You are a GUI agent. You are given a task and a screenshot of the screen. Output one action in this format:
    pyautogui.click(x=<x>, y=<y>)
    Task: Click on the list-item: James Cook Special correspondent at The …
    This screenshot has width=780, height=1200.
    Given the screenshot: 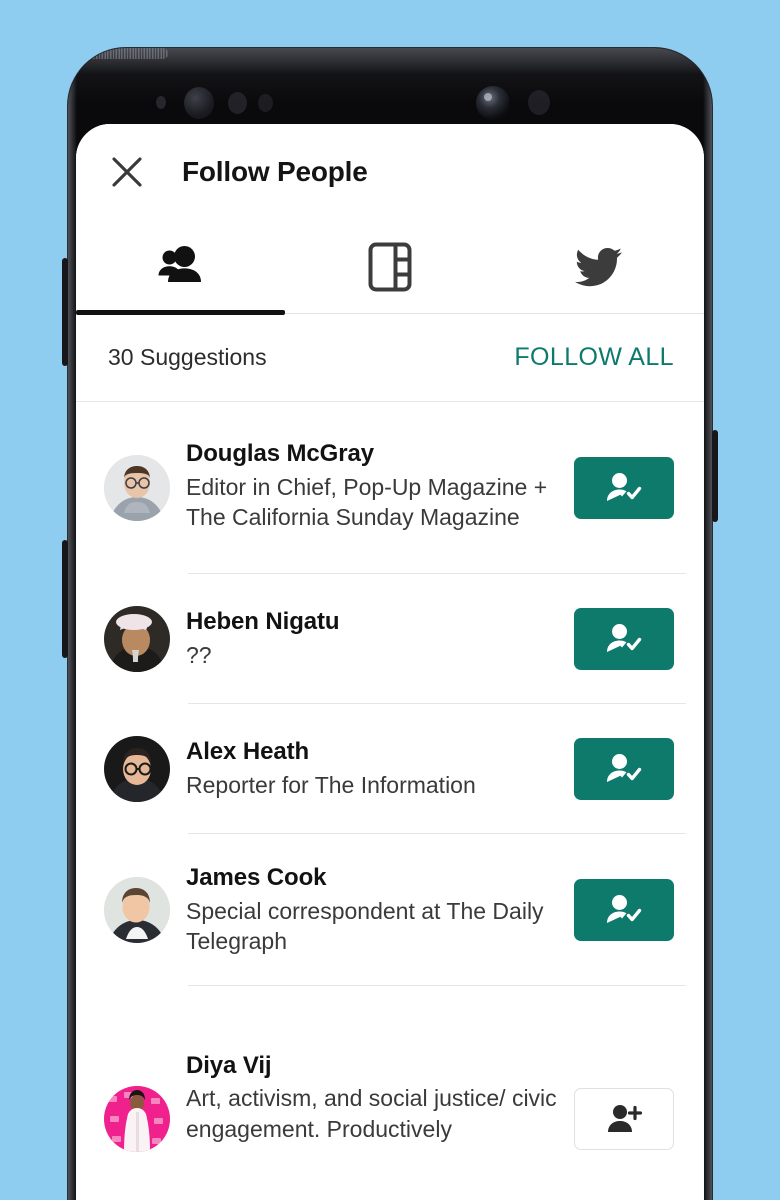 What is the action you would take?
    pyautogui.click(x=390, y=910)
    